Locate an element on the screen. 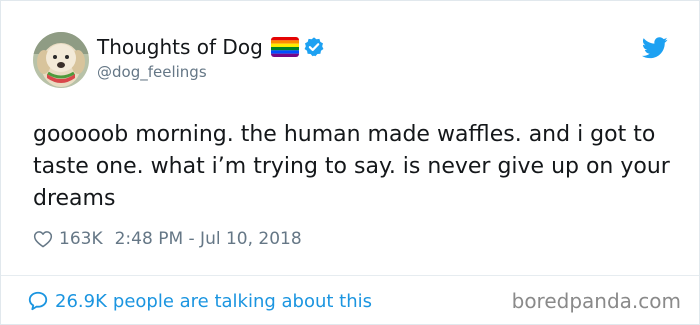 This screenshot has height=325, width=700. conversation-link: 26.9K people are talking about this is located at coordinates (199, 301).